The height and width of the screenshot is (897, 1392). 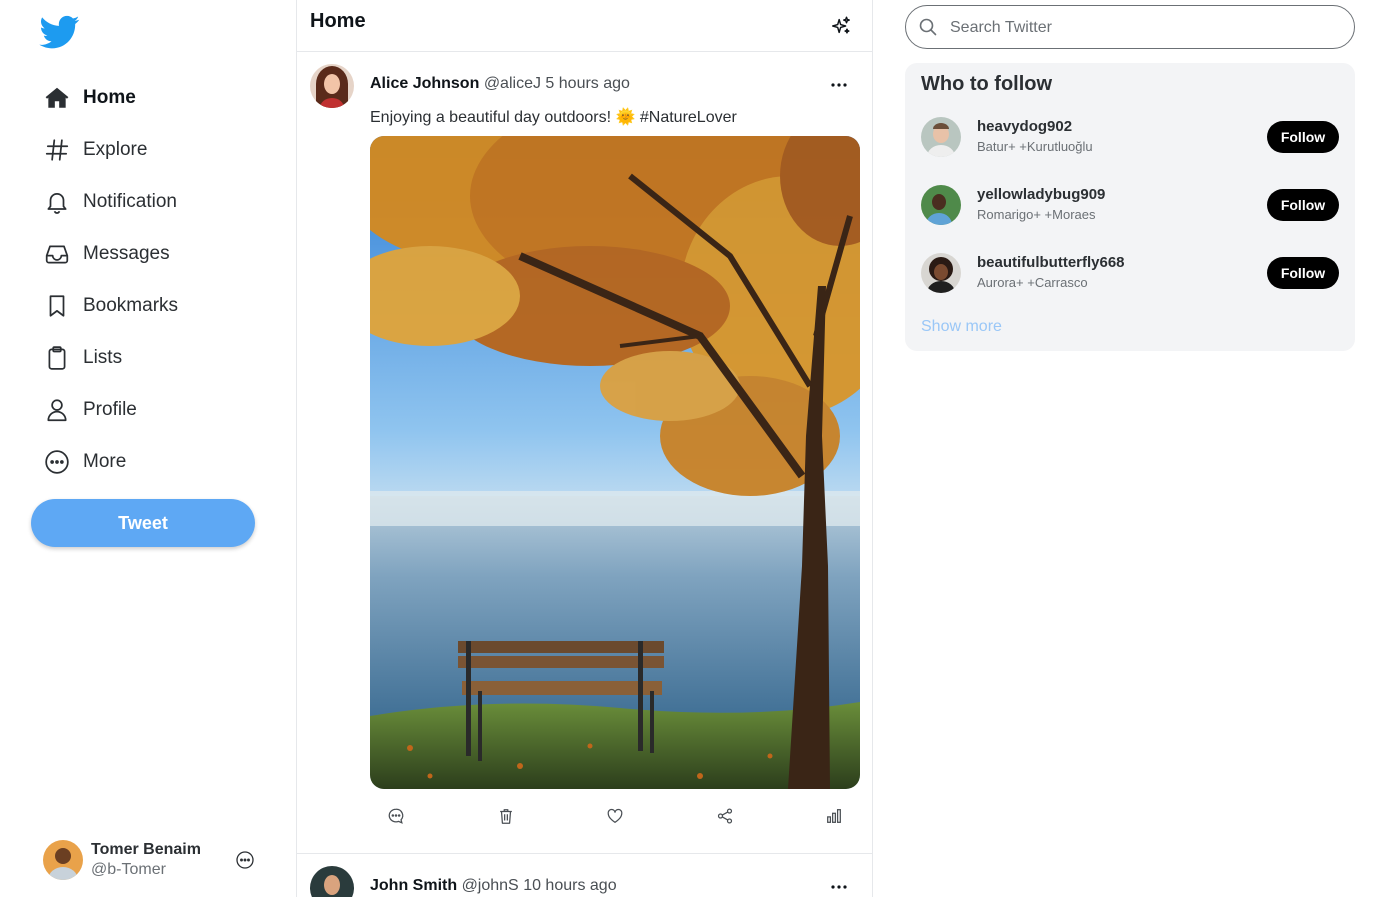 What do you see at coordinates (57, 254) in the screenshot?
I see `inbox-icon` at bounding box center [57, 254].